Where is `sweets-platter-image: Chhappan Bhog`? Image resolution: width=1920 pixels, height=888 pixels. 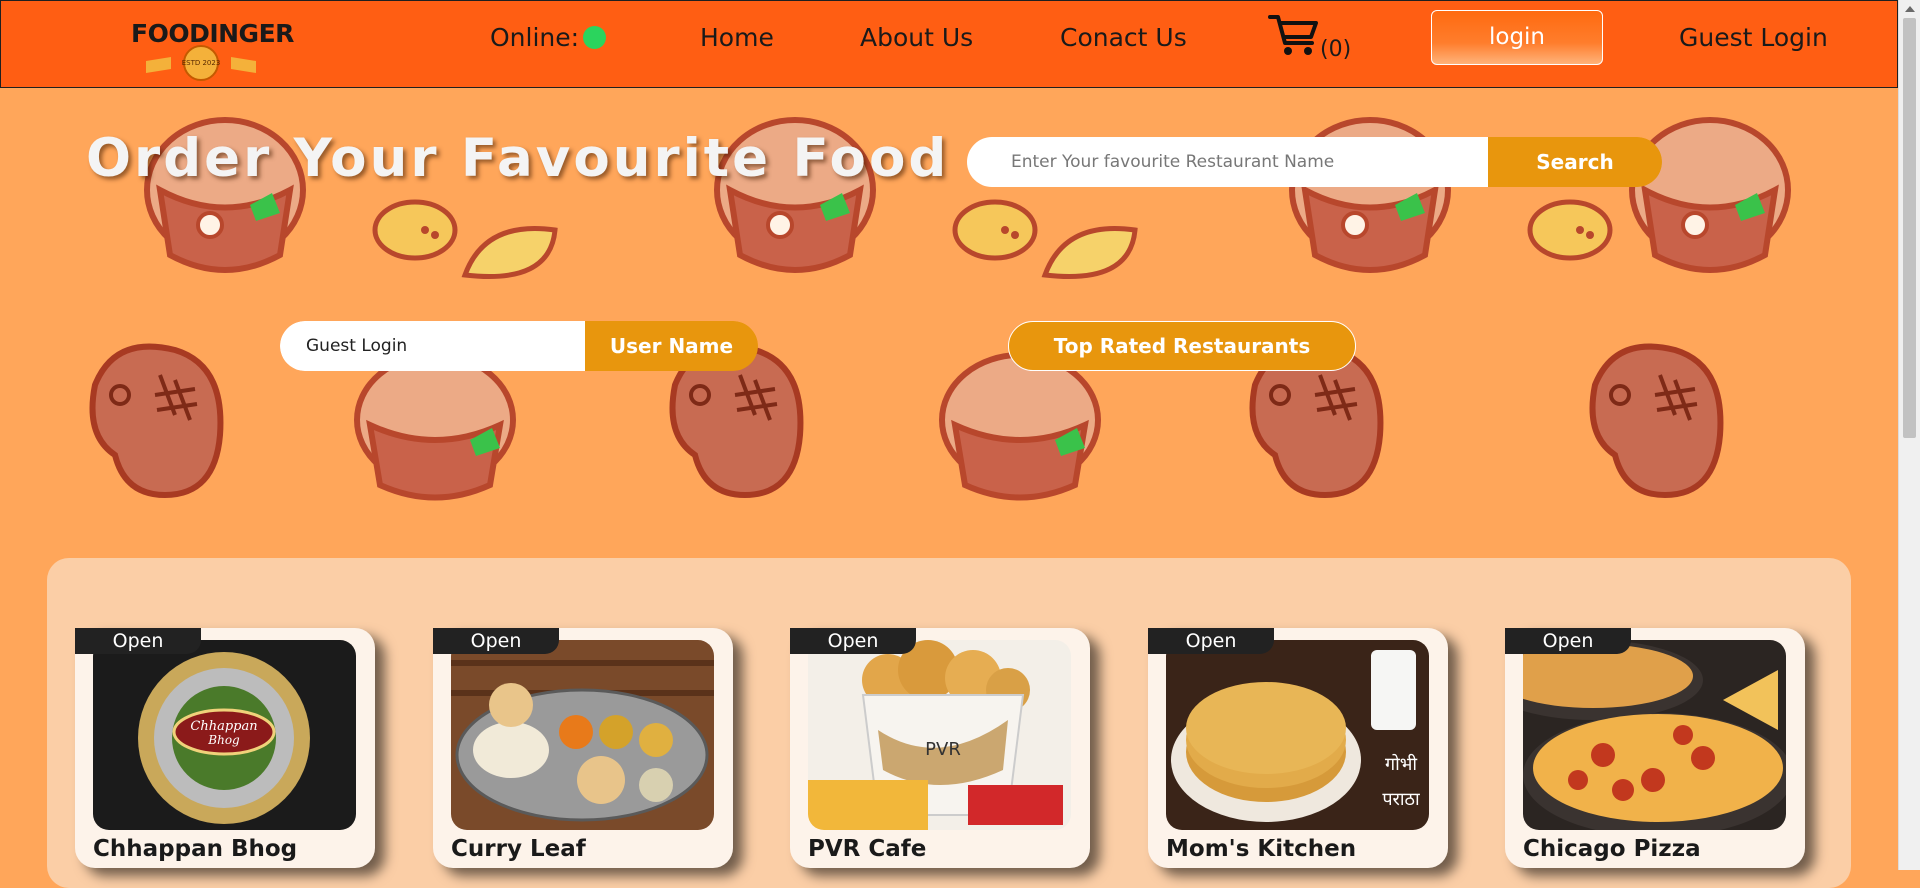 sweets-platter-image: Chhappan Bhog is located at coordinates (224, 735).